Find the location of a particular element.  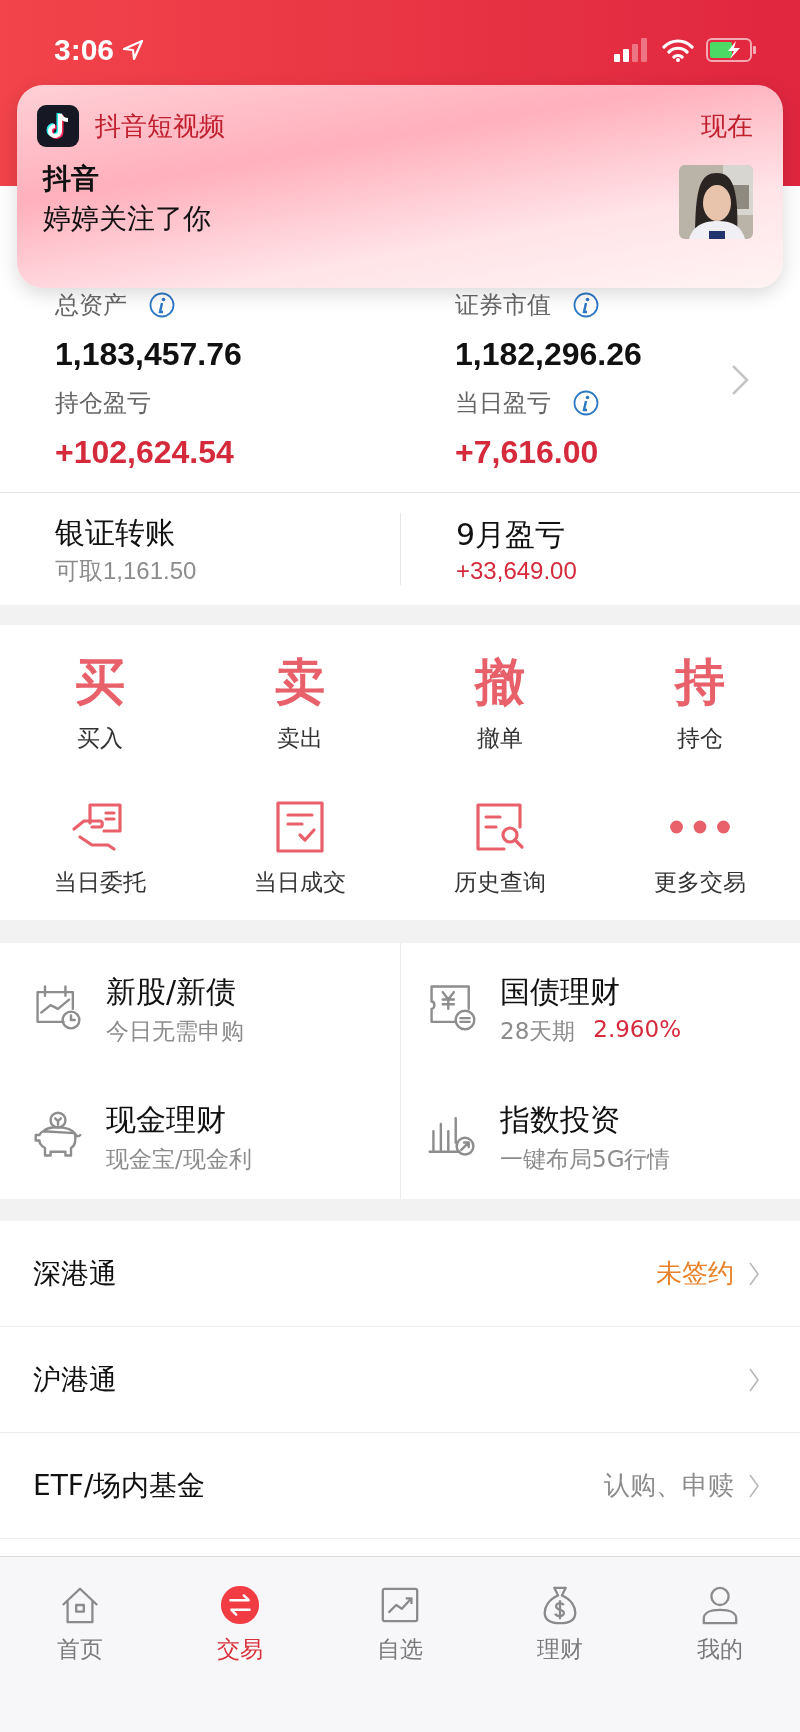

tab-bar-item: 理财 is located at coordinates (560, 1624).